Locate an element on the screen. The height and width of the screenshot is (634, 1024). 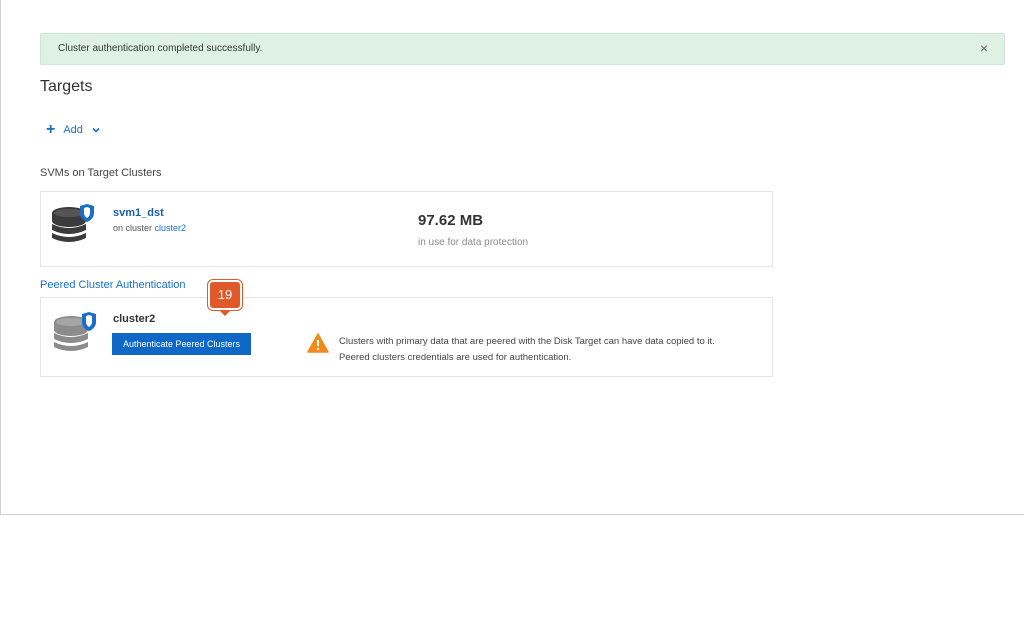
svm-name-link: svm1_dst is located at coordinates (138, 213).